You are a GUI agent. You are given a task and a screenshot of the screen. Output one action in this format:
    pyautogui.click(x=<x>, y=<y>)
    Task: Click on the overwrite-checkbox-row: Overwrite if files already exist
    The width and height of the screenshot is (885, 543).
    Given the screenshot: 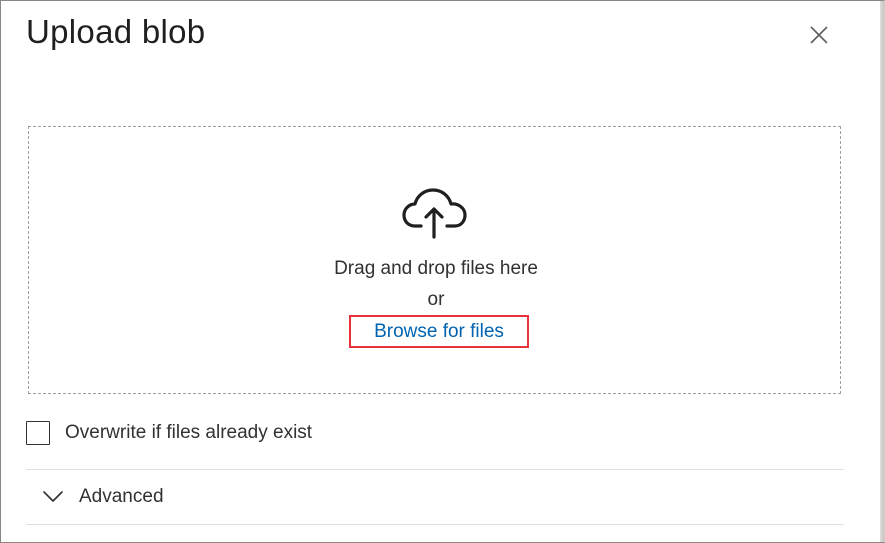 What is the action you would take?
    pyautogui.click(x=169, y=433)
    